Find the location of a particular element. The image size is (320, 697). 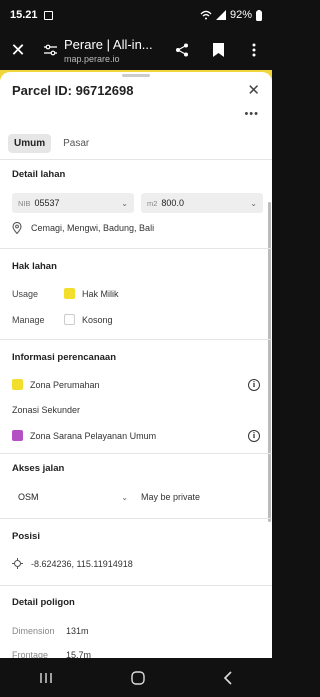

area-select: m2 800.0 ⌄ is located at coordinates (202, 203).